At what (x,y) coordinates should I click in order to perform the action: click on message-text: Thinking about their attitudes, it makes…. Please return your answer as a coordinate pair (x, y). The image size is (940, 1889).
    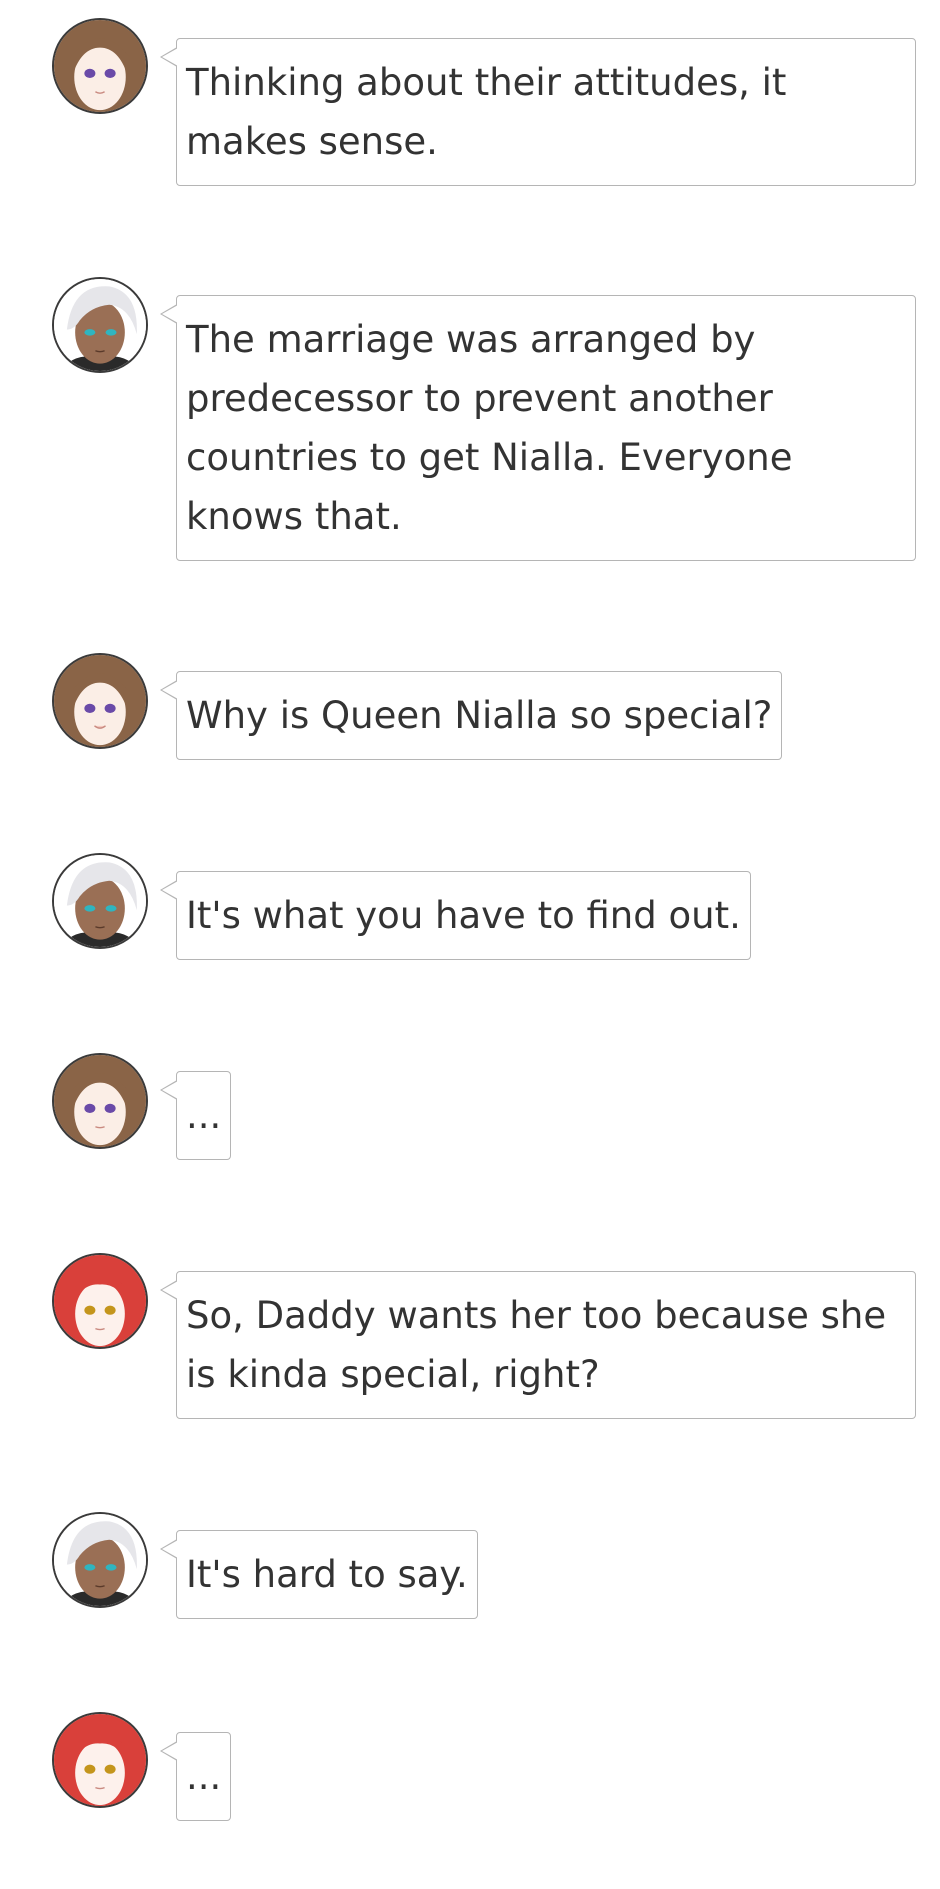
    Looking at the image, I should click on (486, 112).